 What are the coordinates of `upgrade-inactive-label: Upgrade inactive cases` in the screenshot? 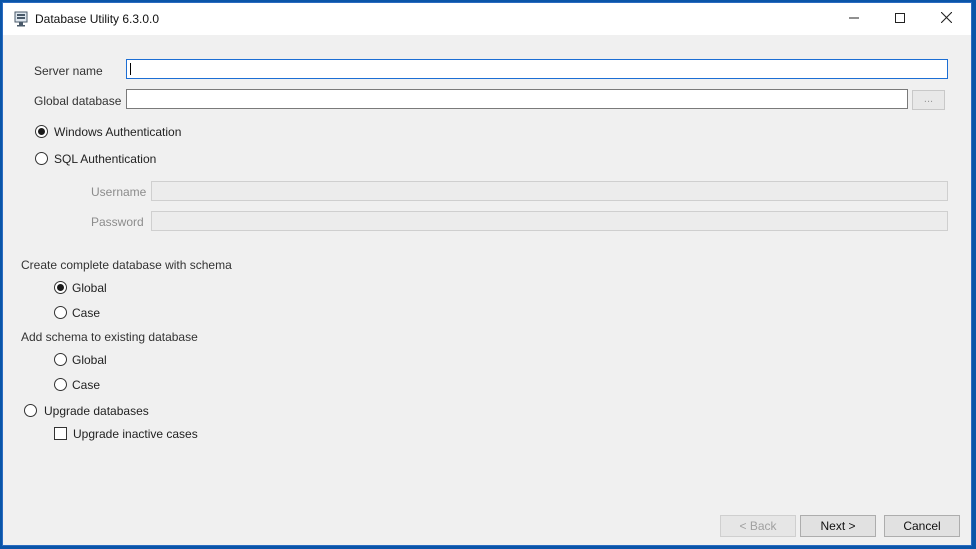 It's located at (135, 434).